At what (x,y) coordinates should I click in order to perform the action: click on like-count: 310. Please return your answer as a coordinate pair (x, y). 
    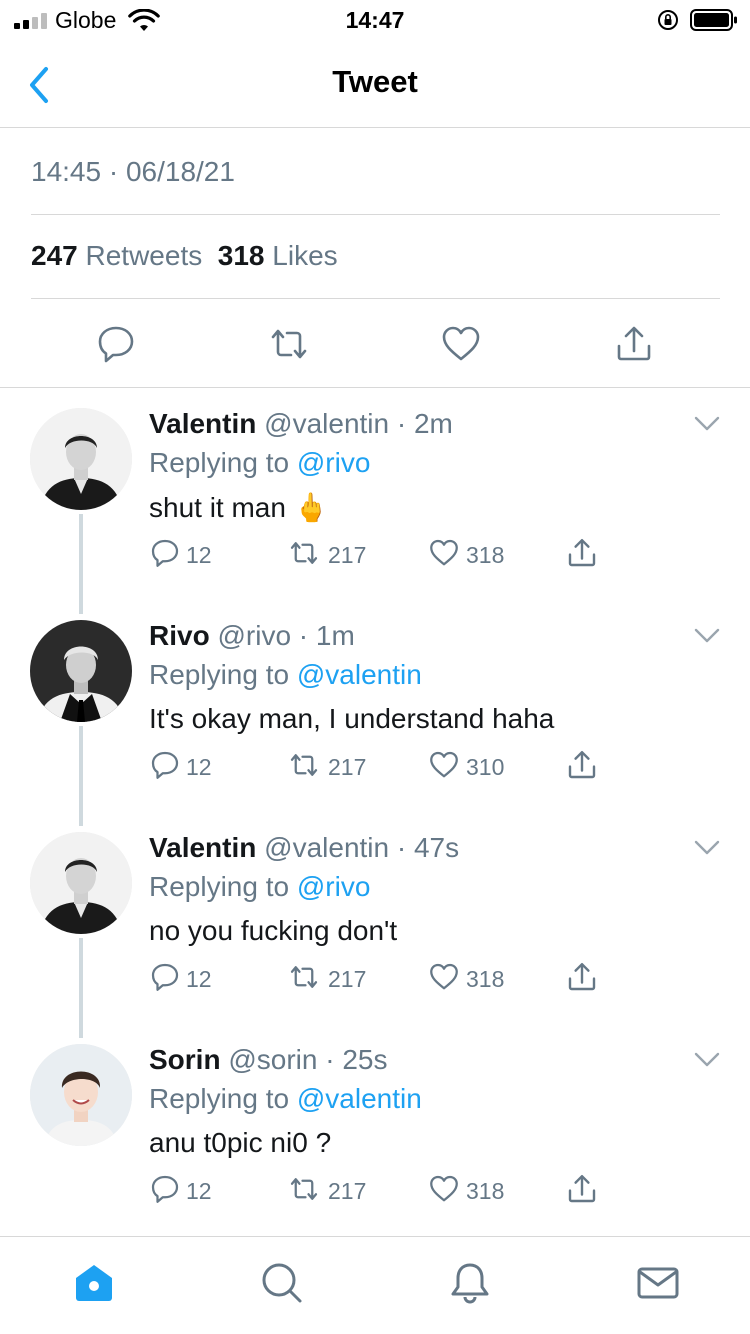
    Looking at the image, I should click on (485, 766).